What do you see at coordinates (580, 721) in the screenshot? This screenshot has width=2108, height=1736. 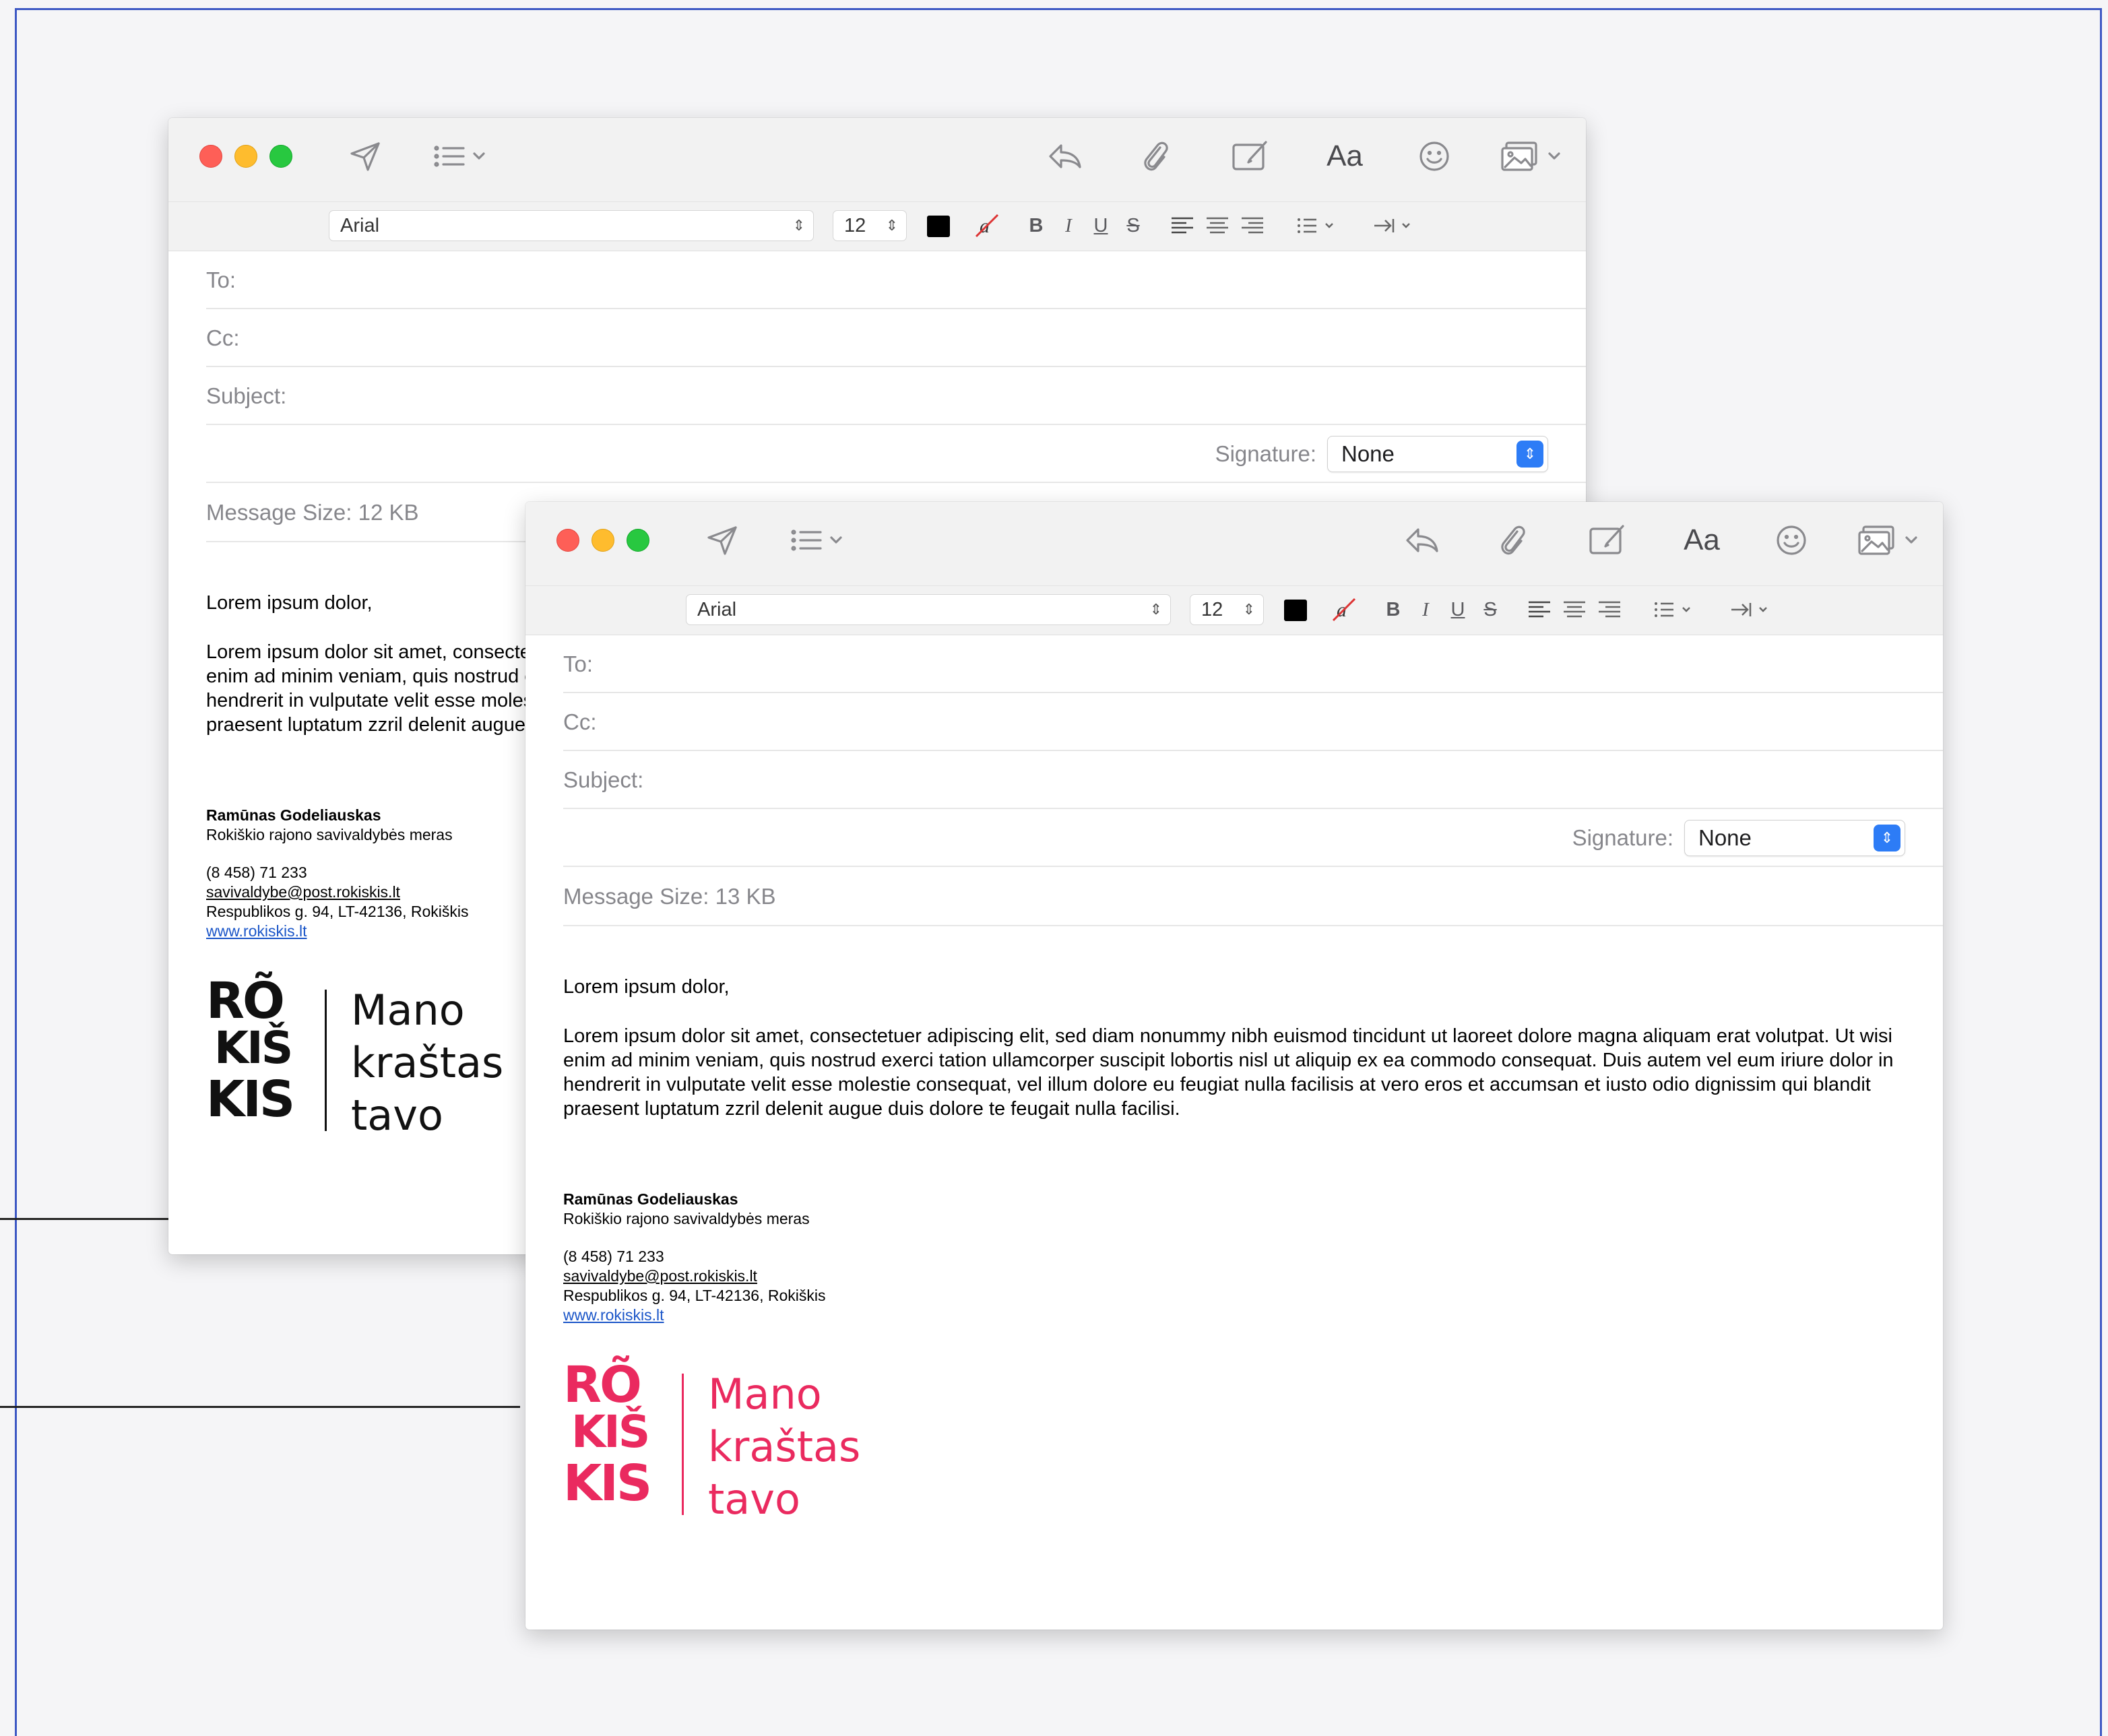 I see `cc-label: Cc:` at bounding box center [580, 721].